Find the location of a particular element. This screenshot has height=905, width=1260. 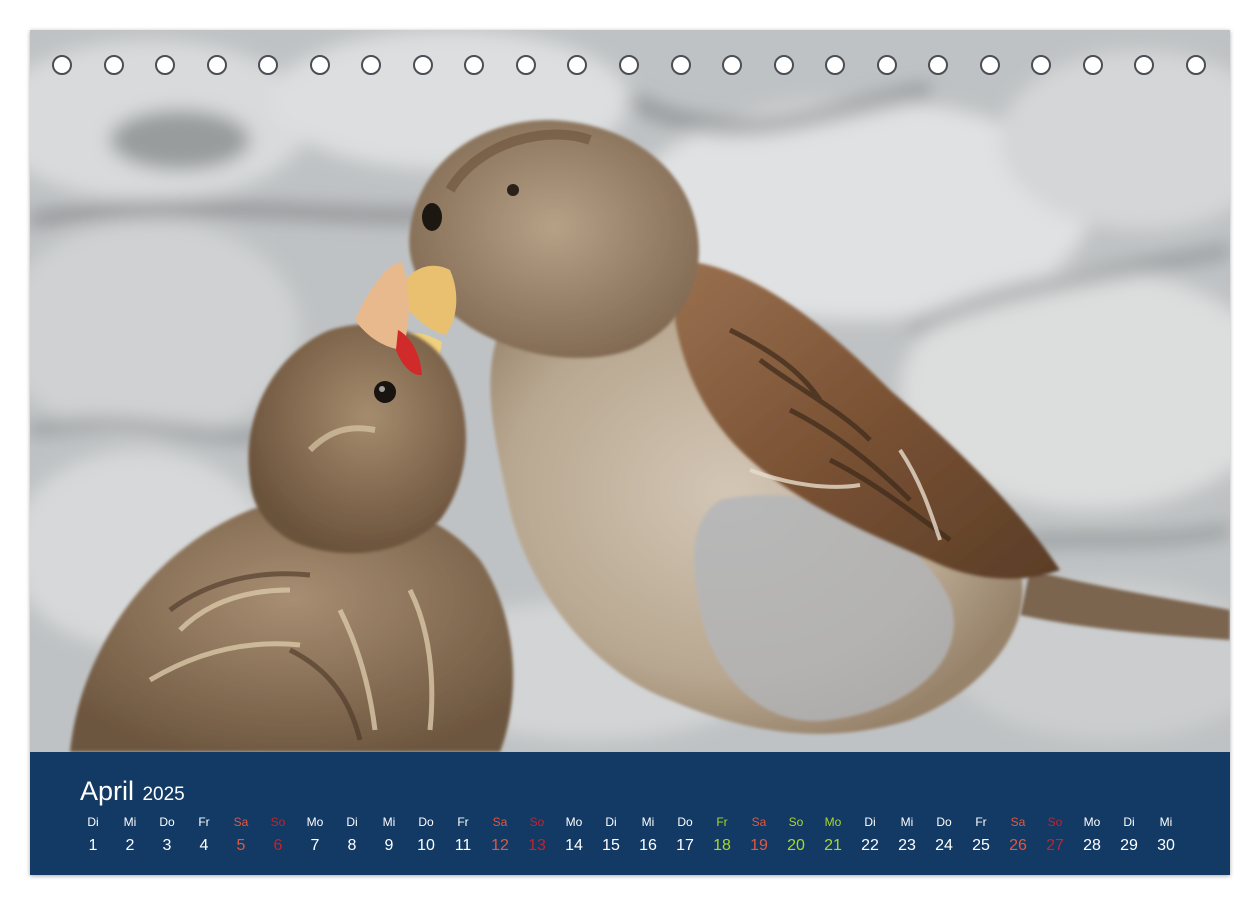

day-column: Di 1 is located at coordinates (93, 835).